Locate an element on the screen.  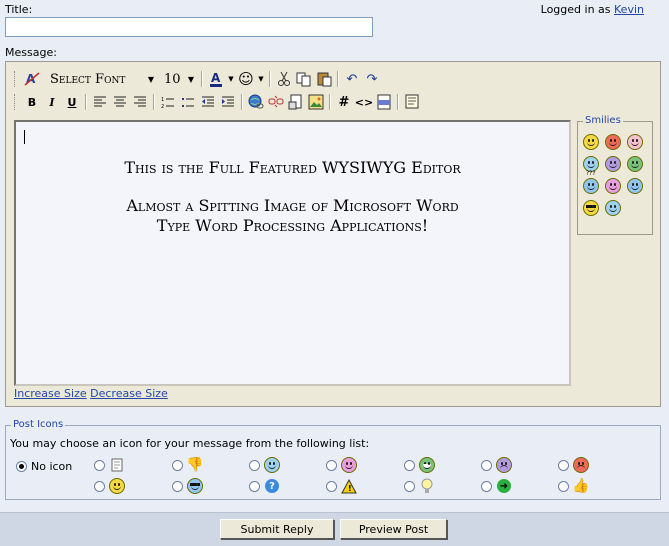
editor-line-3: Type Word Processing Applications! is located at coordinates (292, 225).